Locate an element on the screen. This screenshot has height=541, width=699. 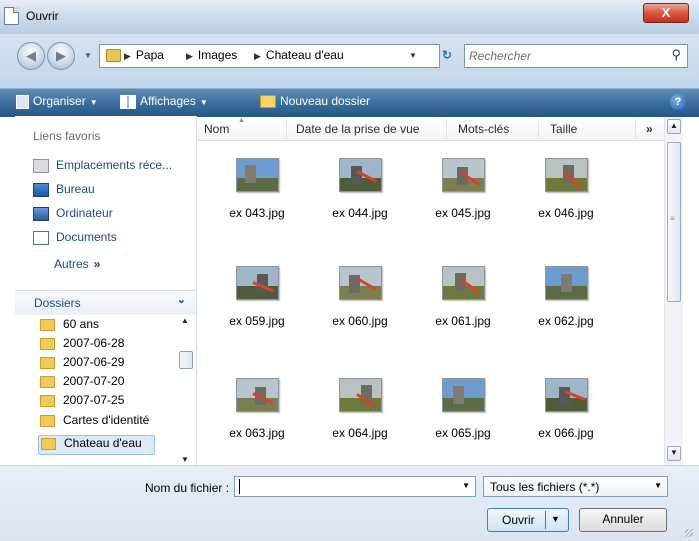
computer-icon is located at coordinates (41, 213).